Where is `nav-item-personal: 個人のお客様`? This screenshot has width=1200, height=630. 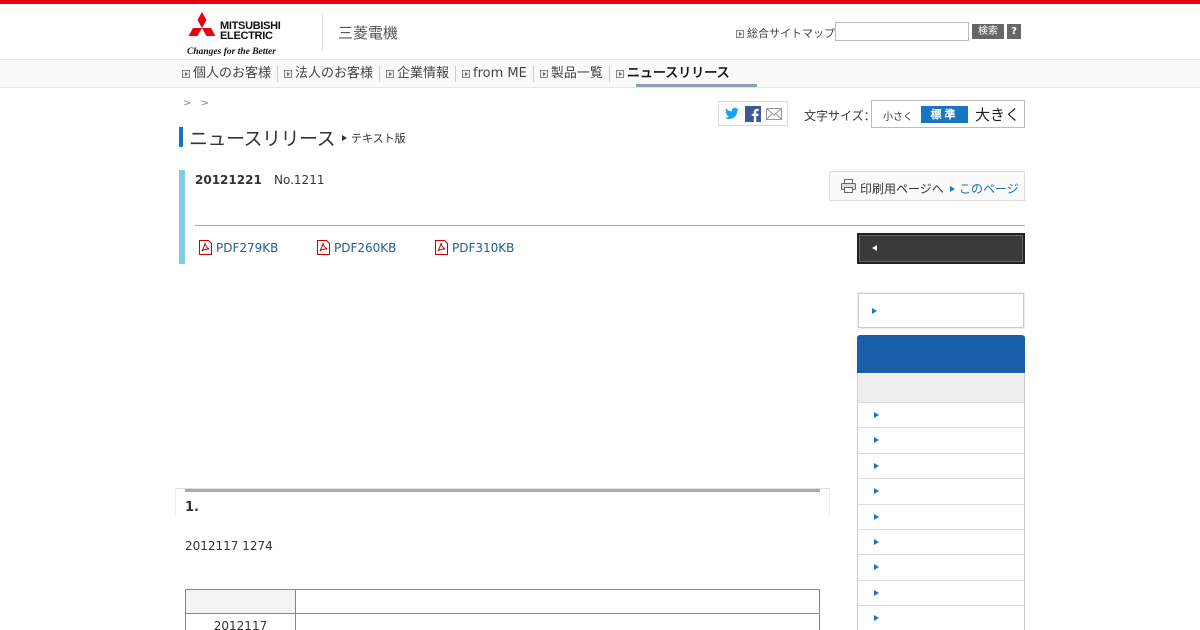
nav-item-personal: 個人のお客様 is located at coordinates (228, 74).